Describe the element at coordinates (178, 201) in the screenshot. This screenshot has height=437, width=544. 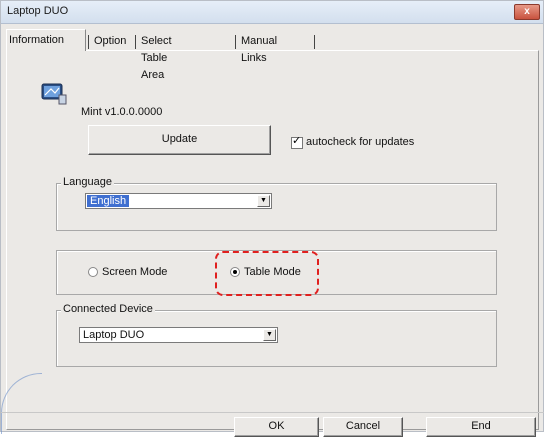
I see `language-select: English ▼` at that location.